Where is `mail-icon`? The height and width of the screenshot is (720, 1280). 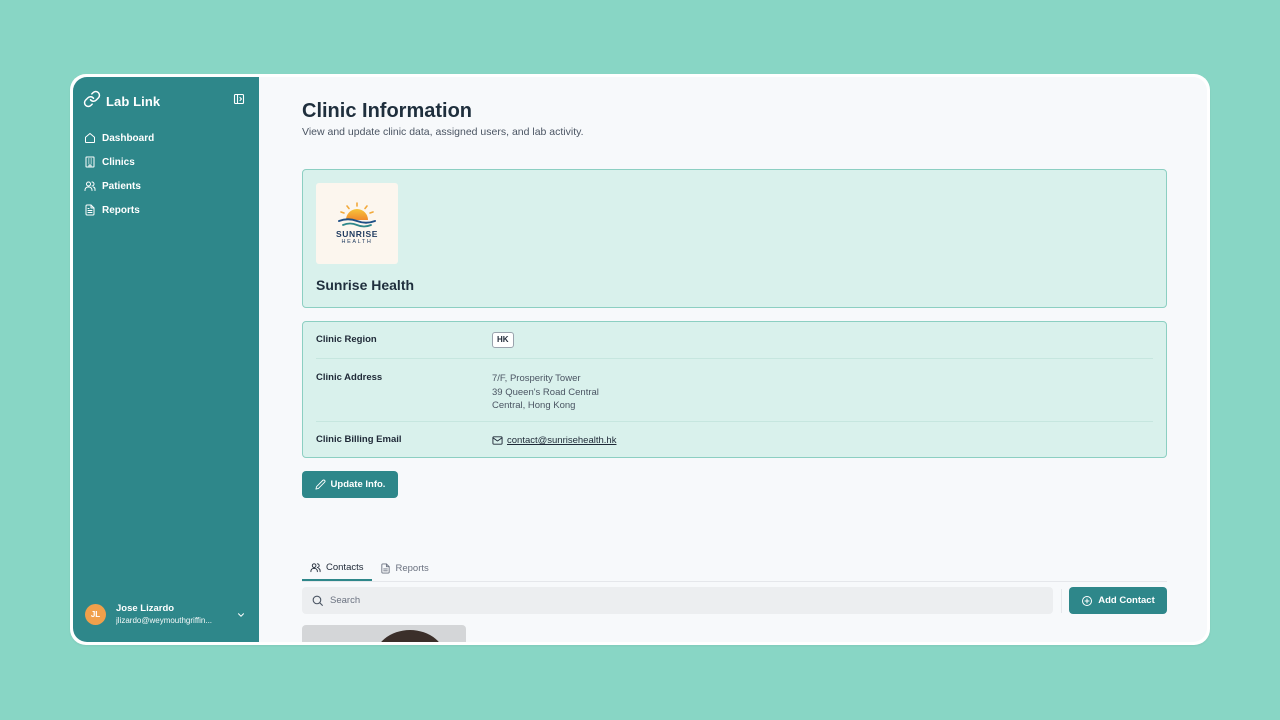
mail-icon is located at coordinates (497, 440).